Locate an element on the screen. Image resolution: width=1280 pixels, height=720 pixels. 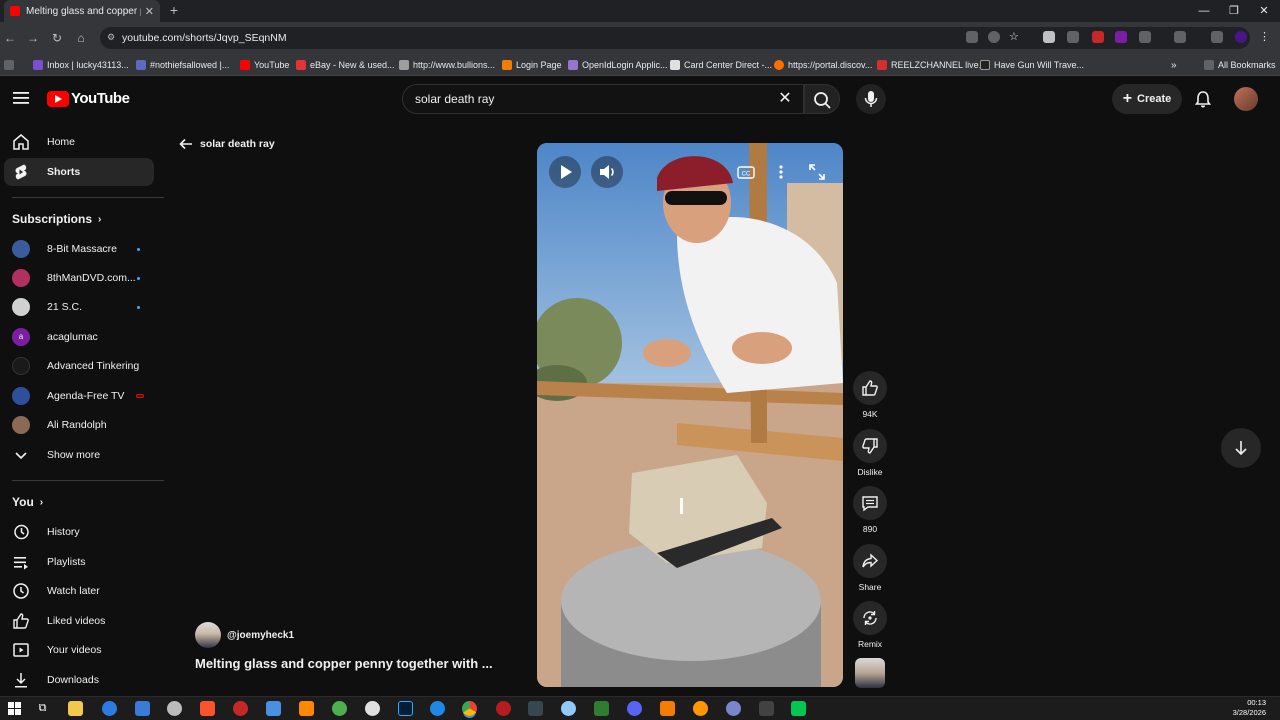
back-to-search-button: solar death ray is located at coordinates (226, 144).